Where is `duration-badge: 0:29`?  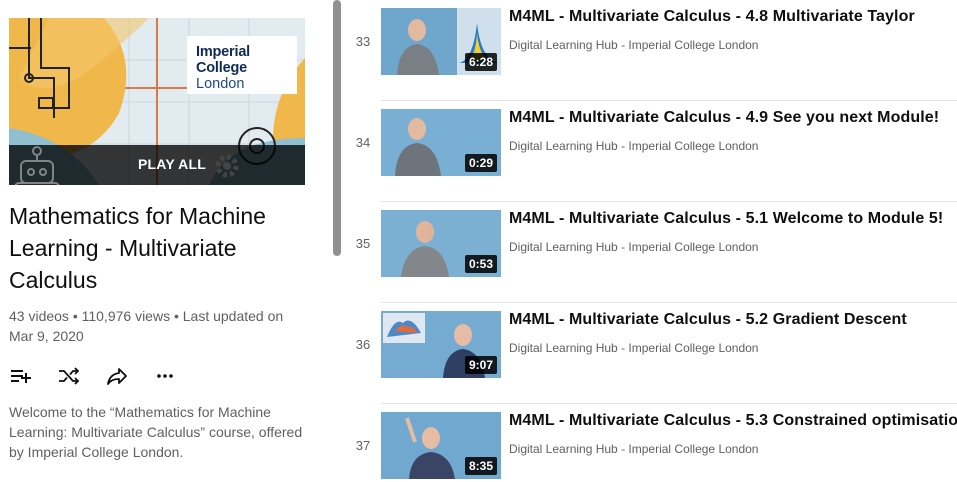 duration-badge: 0:29 is located at coordinates (480, 163).